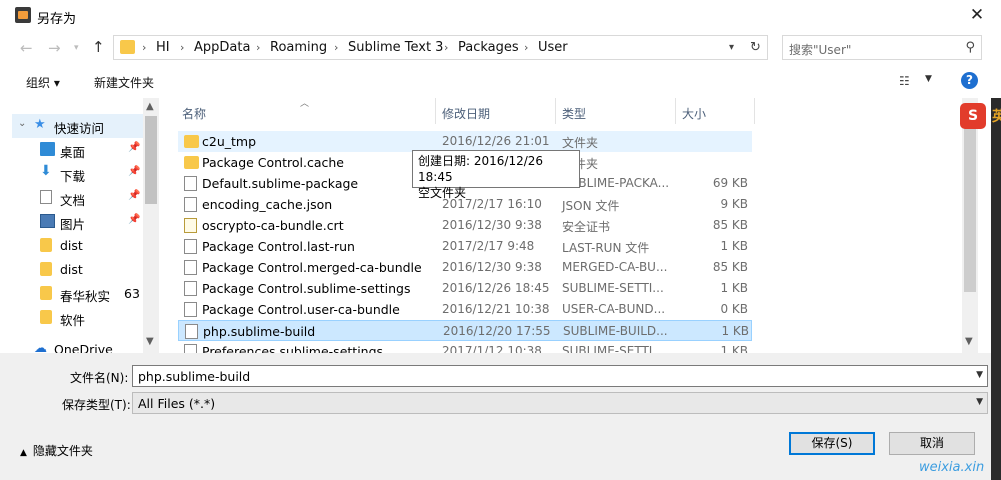 This screenshot has height=480, width=1001. Describe the element at coordinates (76, 48) in the screenshot. I see `recent-locations-chevron-icon: ▾` at that location.